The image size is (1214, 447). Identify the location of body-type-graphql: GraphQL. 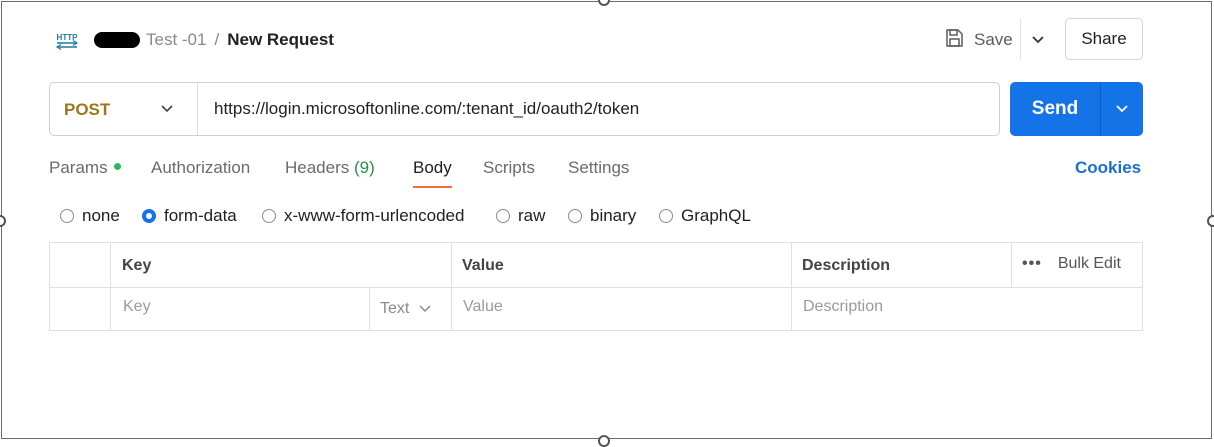
(705, 216).